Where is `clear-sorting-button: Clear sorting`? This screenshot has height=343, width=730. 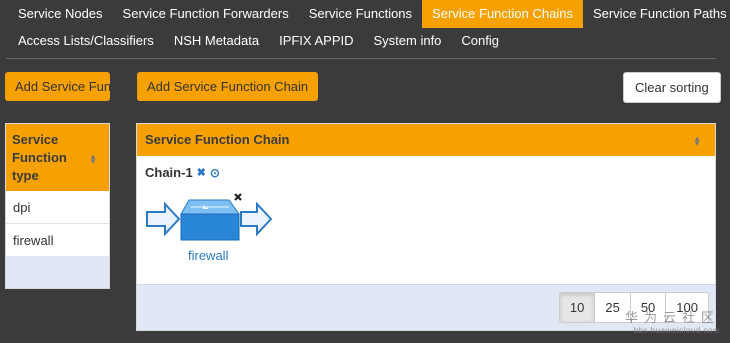 clear-sorting-button: Clear sorting is located at coordinates (672, 87).